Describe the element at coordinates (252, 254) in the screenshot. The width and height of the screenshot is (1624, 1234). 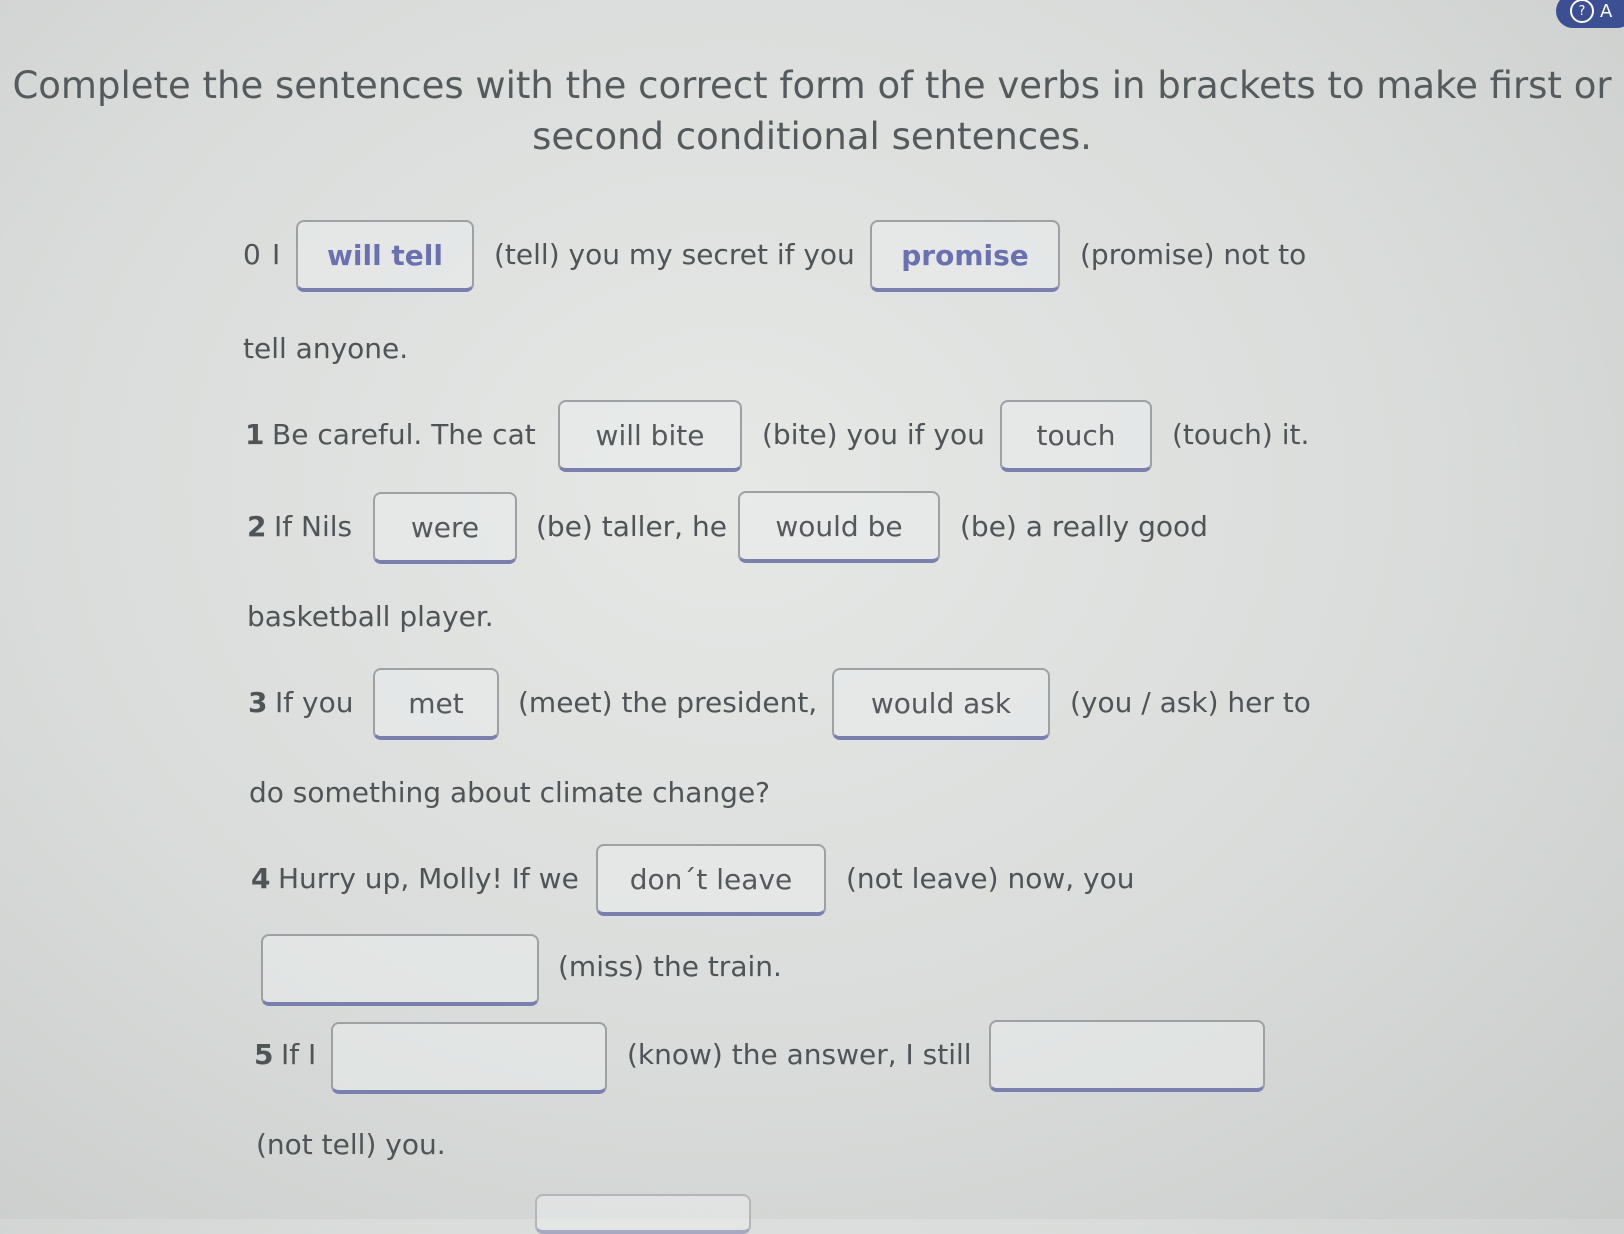
I see `item-0-number: 0` at that location.